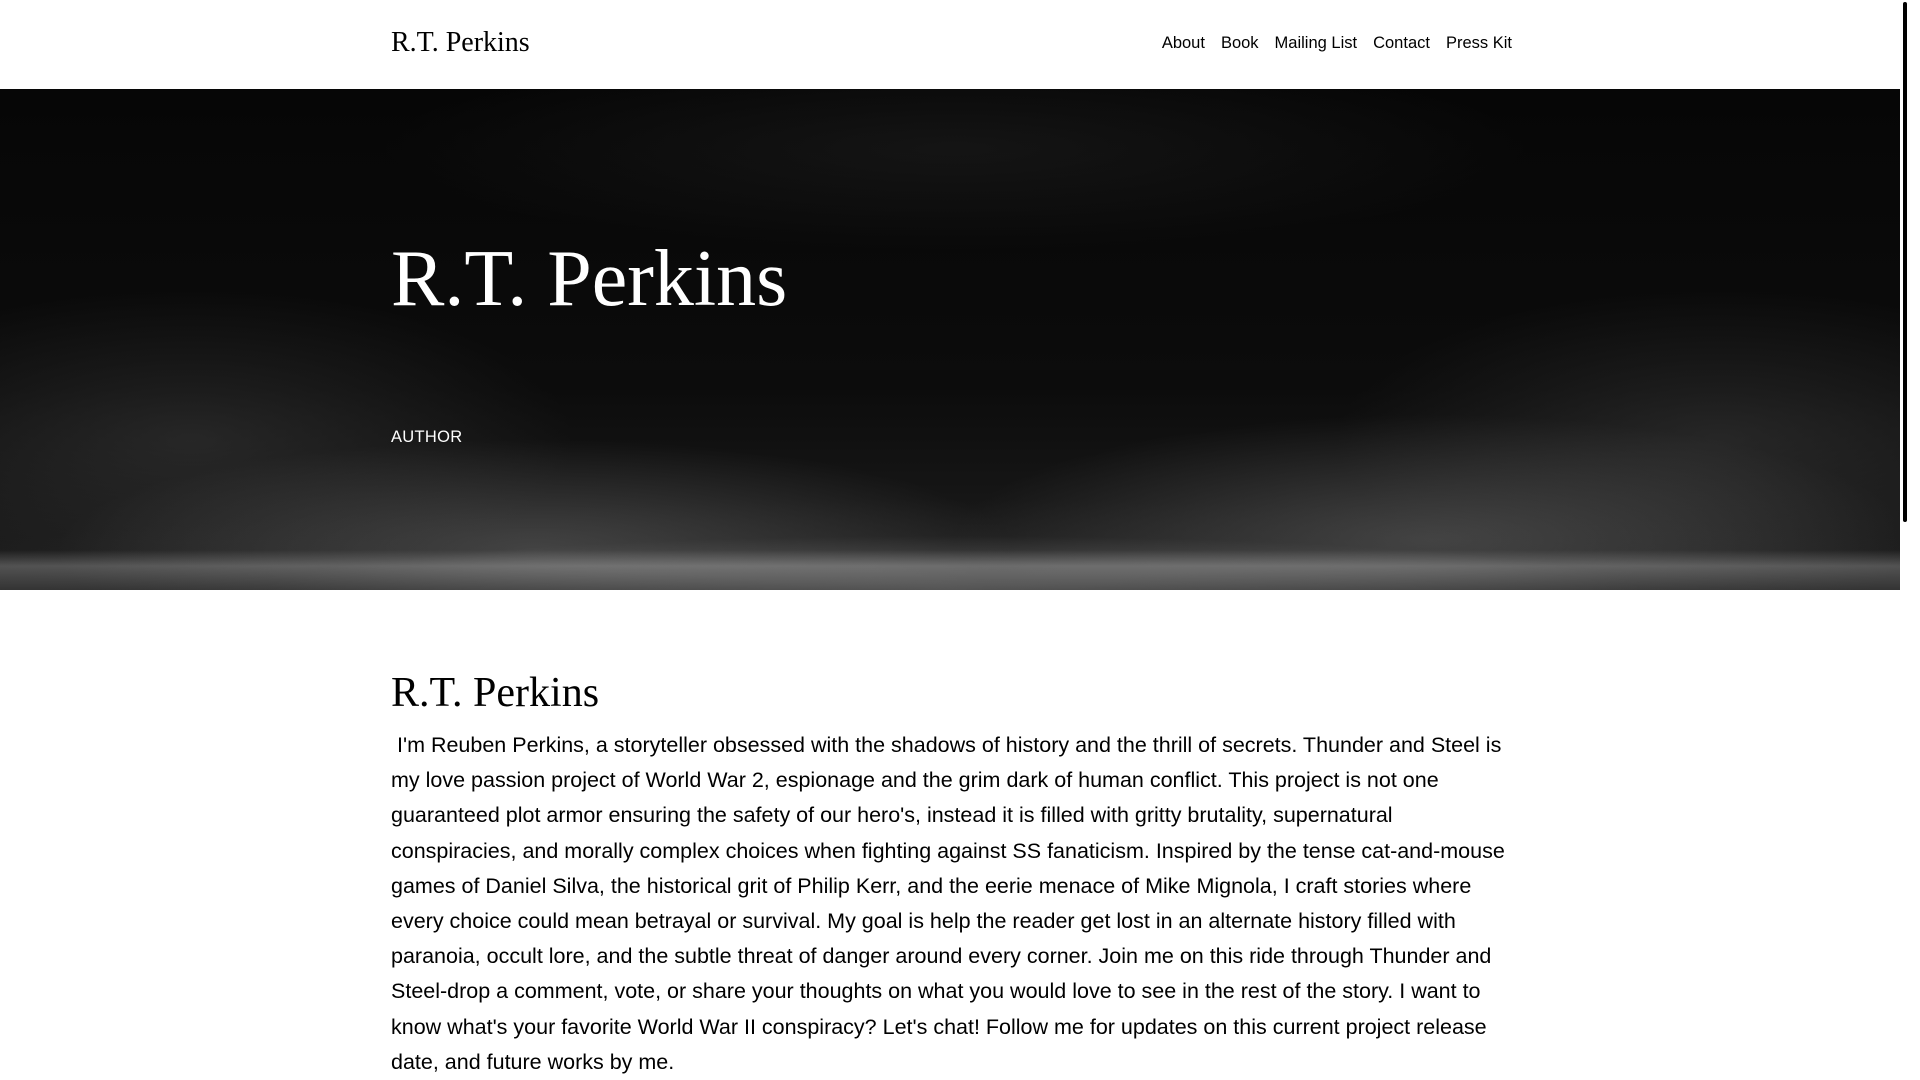  What do you see at coordinates (955, 570) in the screenshot?
I see `hero-fog-floor` at bounding box center [955, 570].